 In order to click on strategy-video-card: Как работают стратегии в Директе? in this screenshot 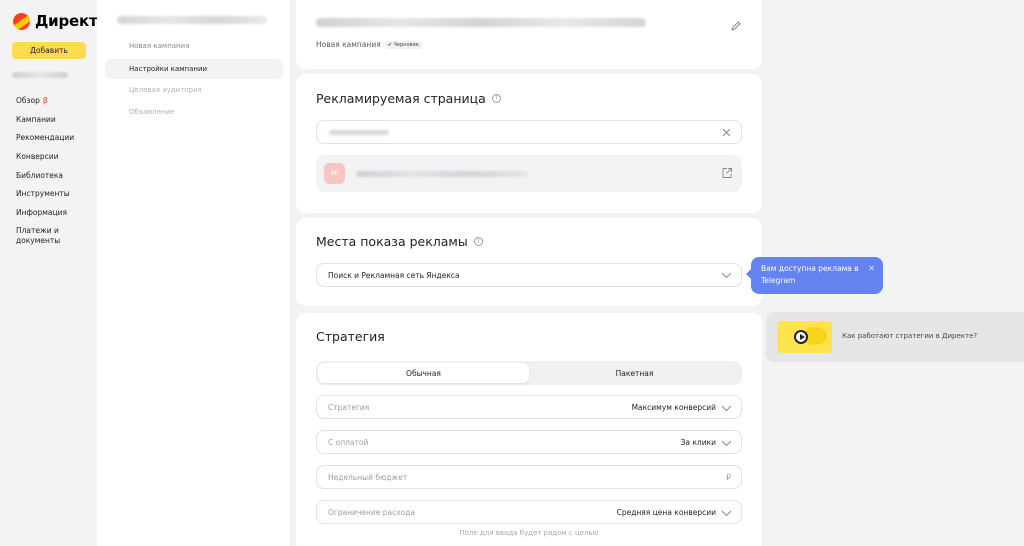, I will do `click(895, 337)`.